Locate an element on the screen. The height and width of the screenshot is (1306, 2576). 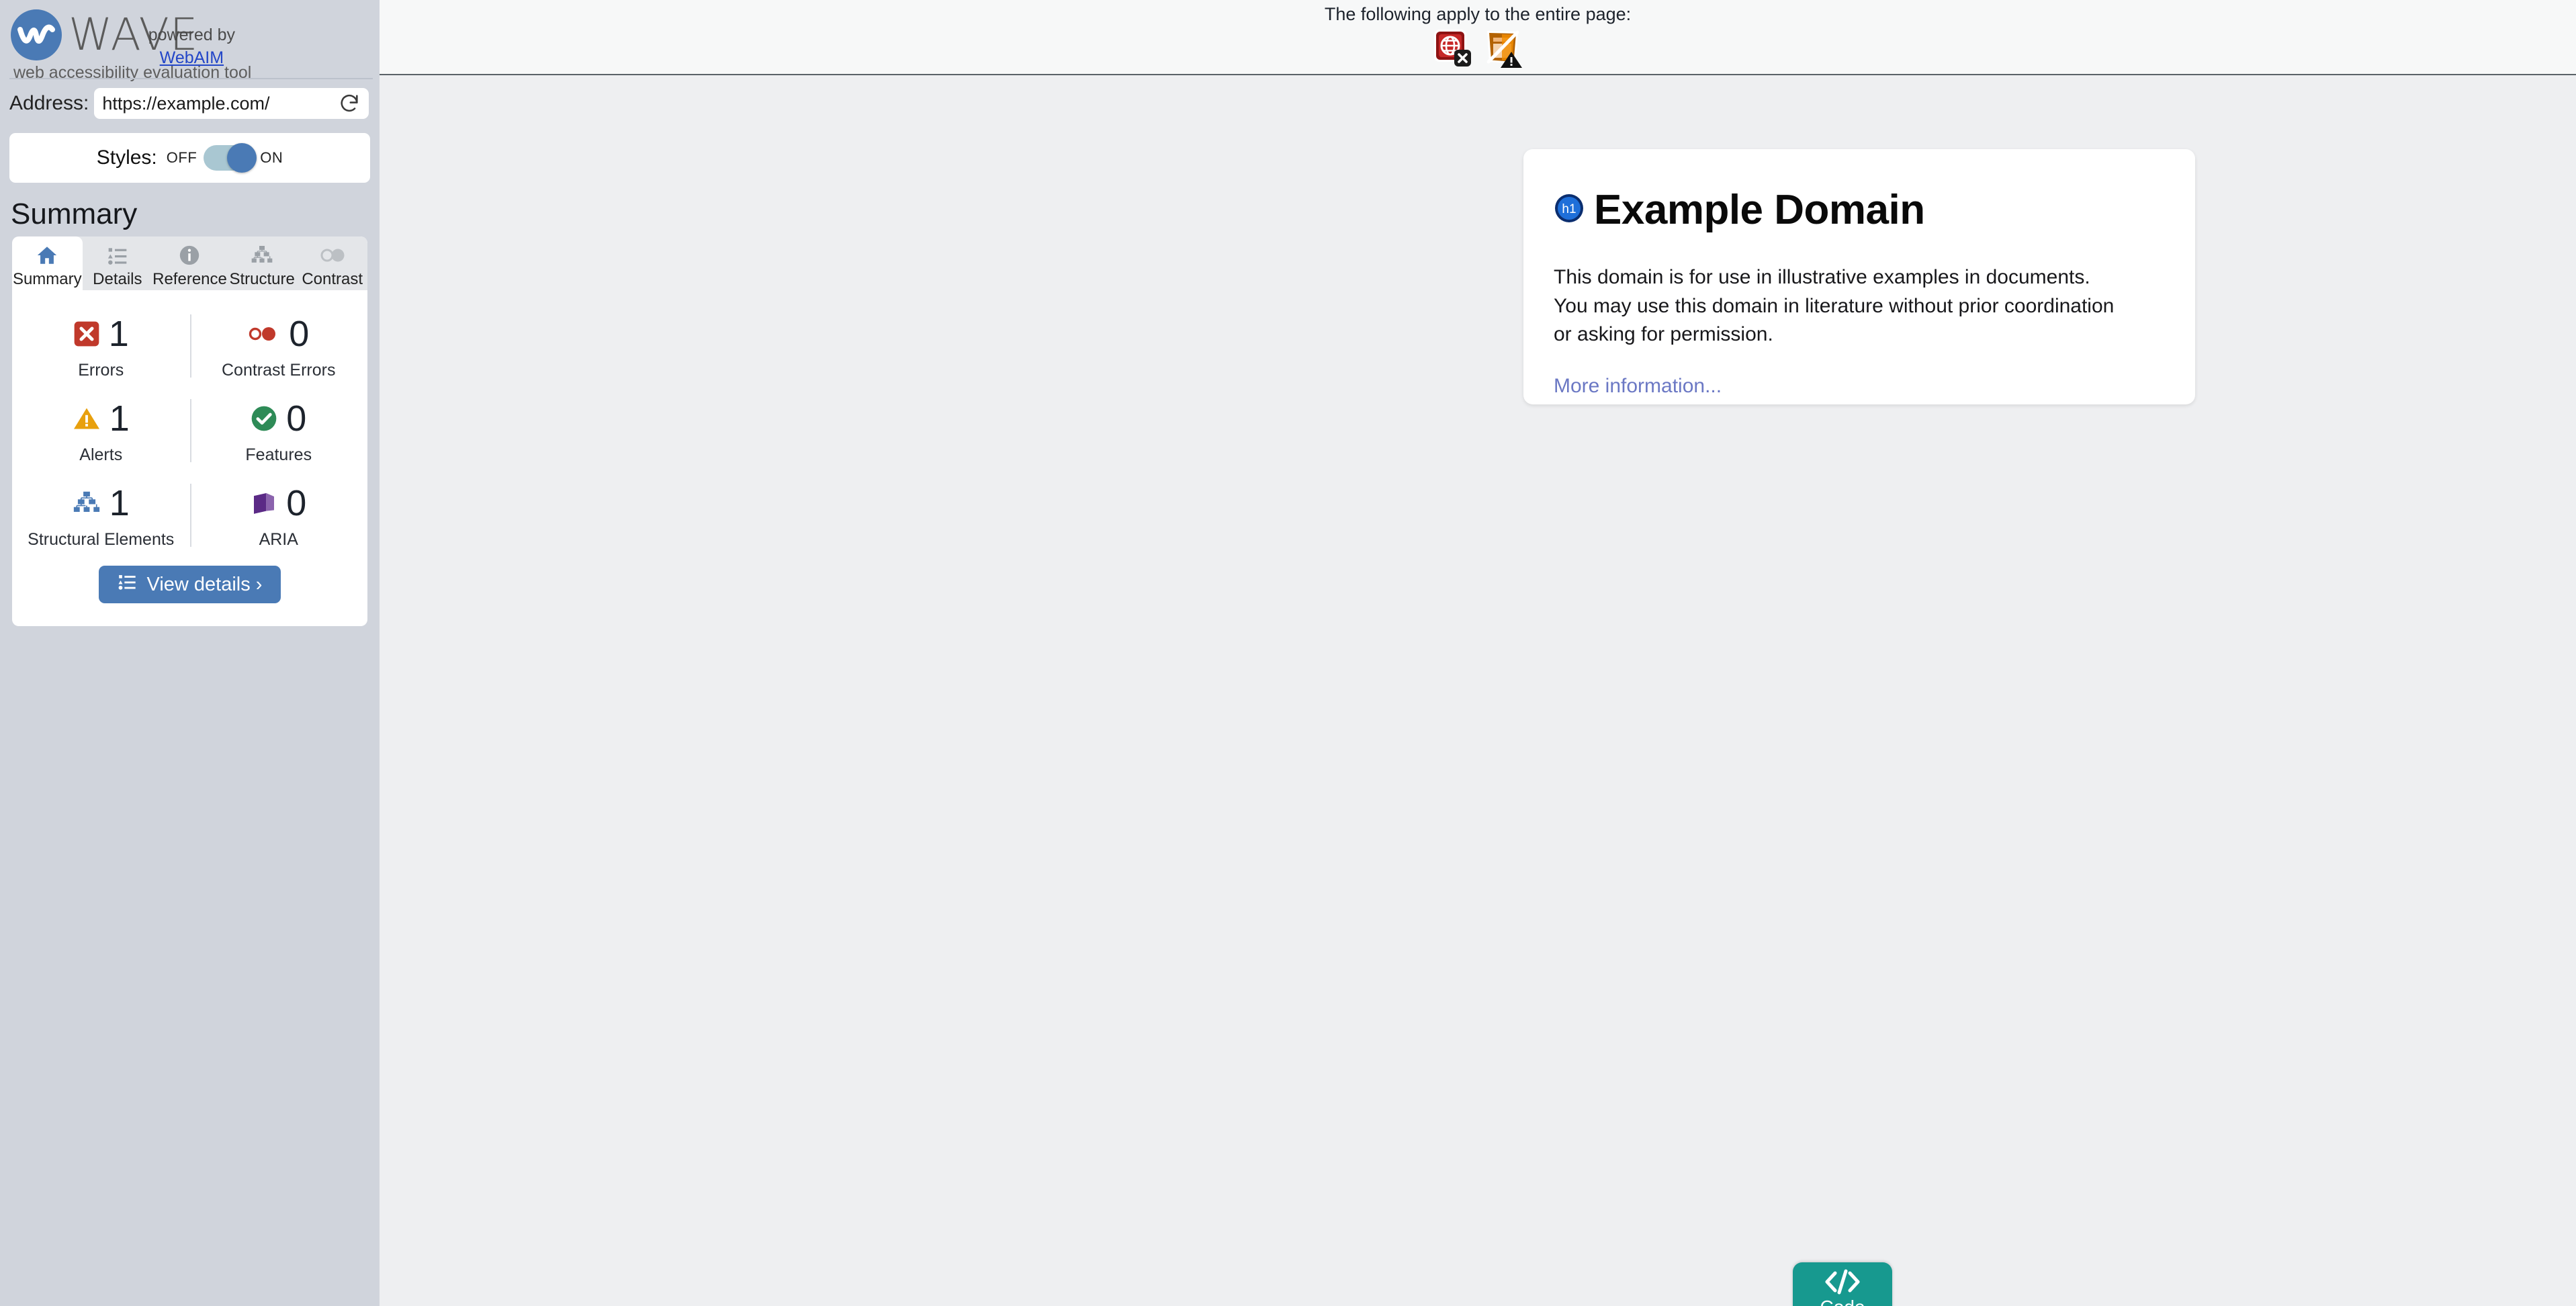
home-icon is located at coordinates (47, 256).